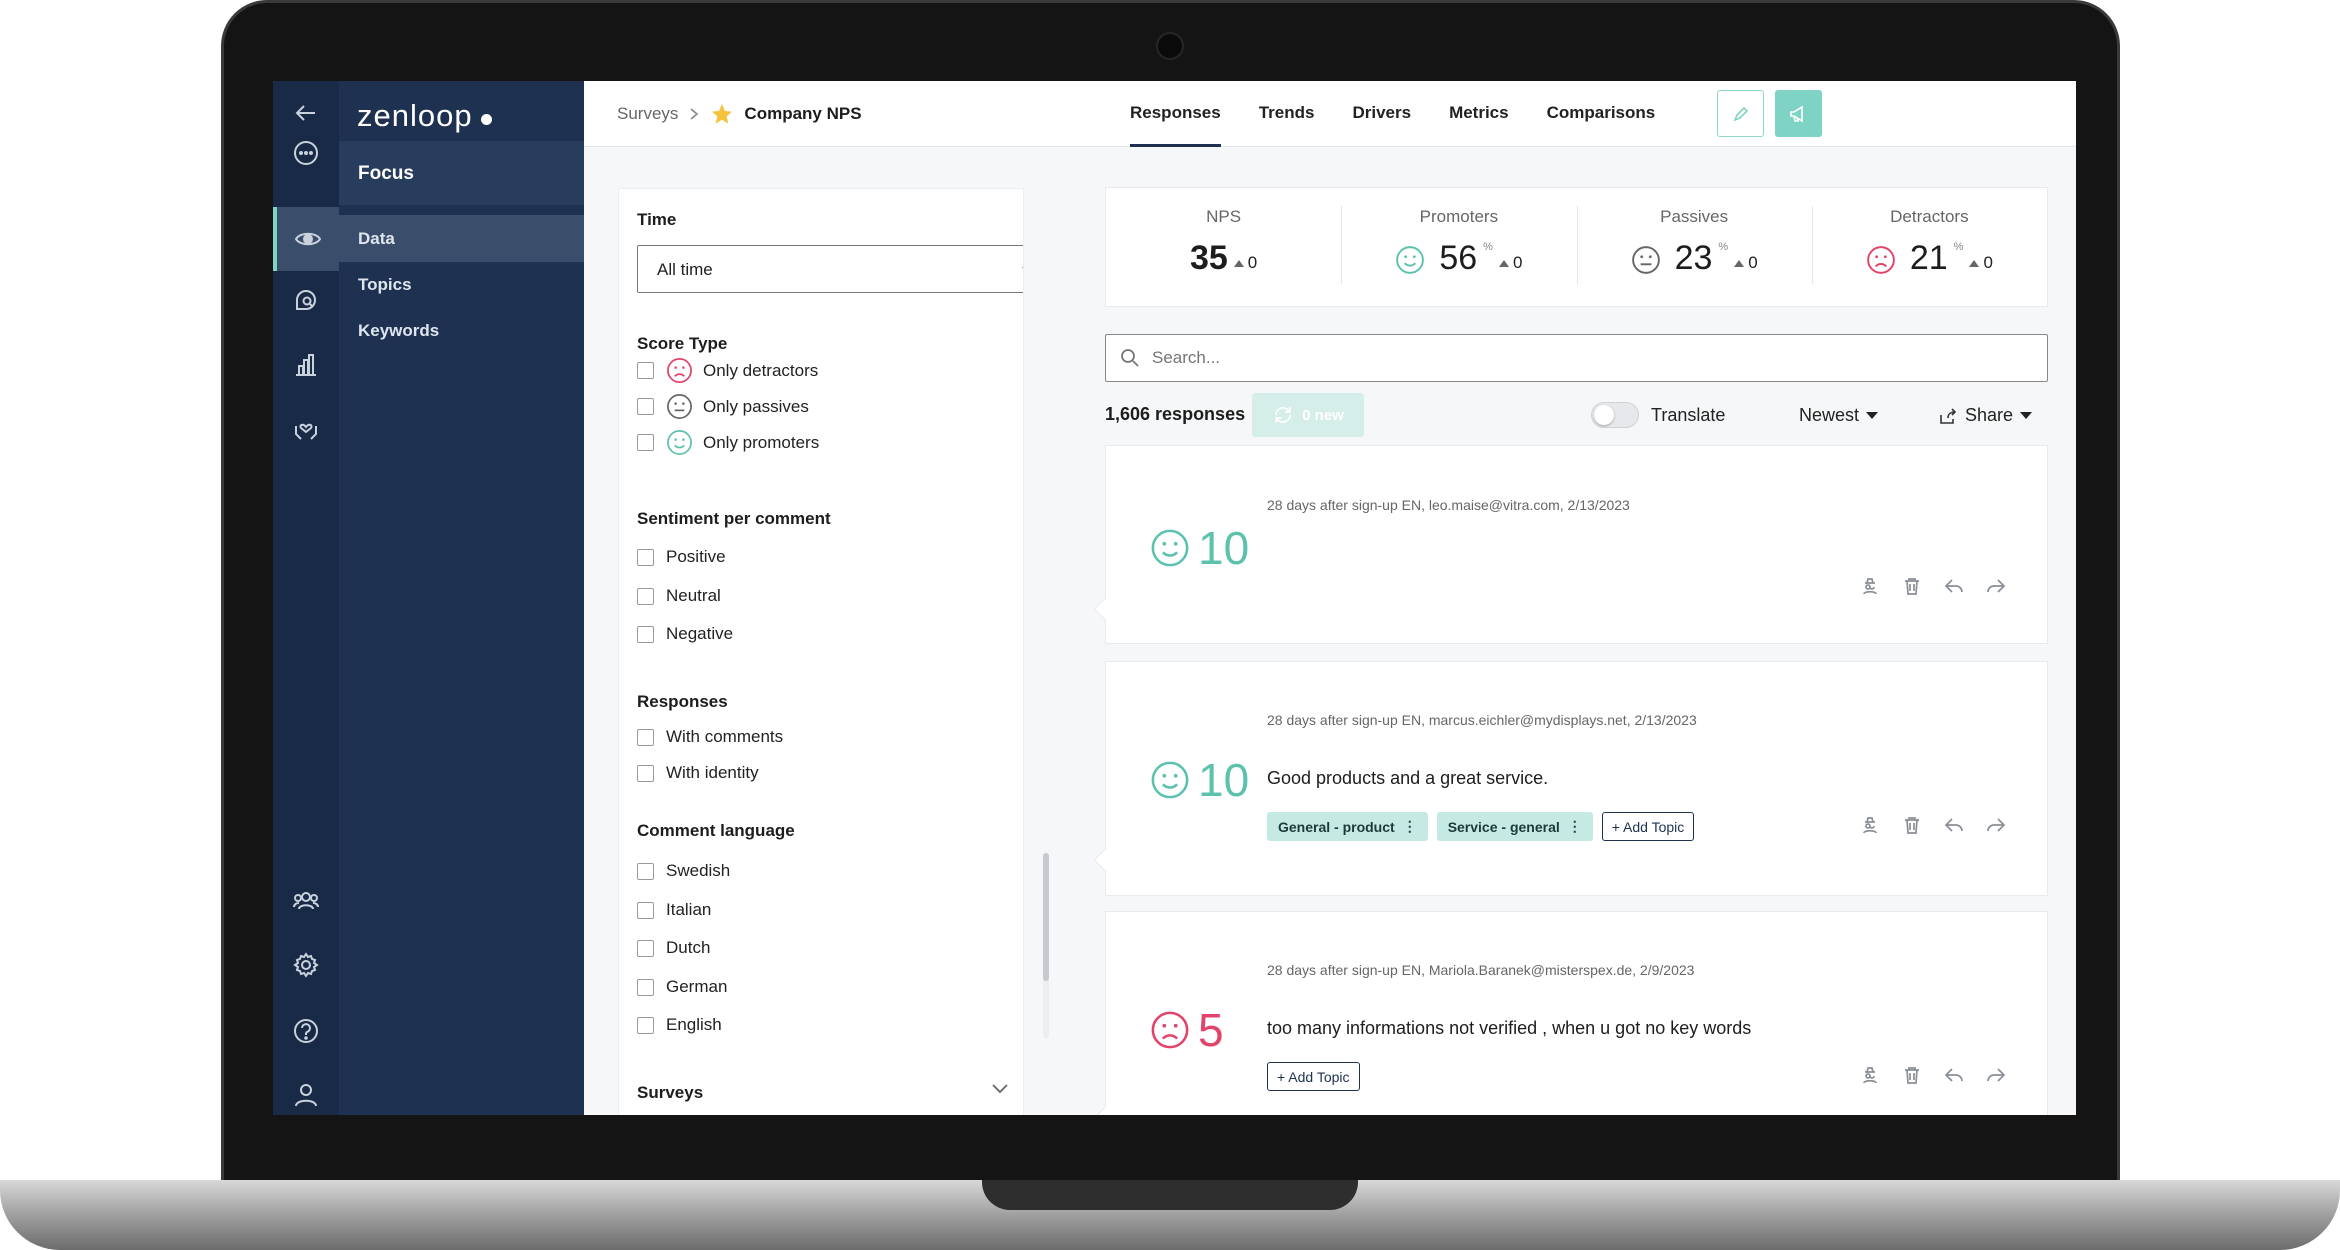 This screenshot has width=2340, height=1250. What do you see at coordinates (647, 114) in the screenshot?
I see `breadcrumb-surveys: Surveys` at bounding box center [647, 114].